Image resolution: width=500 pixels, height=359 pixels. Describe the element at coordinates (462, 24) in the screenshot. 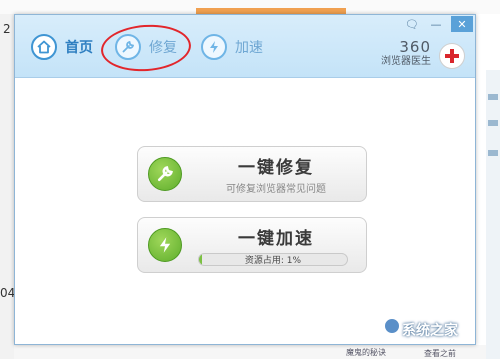

I see `close-button: ✕` at that location.